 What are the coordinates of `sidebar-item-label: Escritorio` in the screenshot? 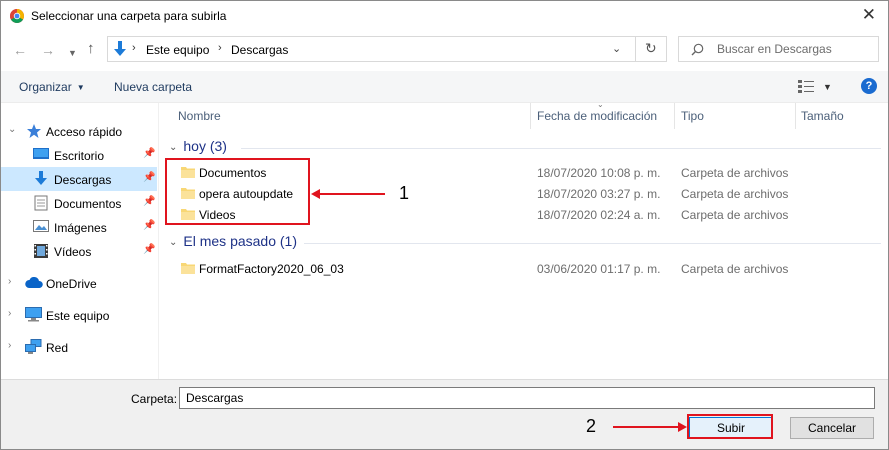 It's located at (79, 156).